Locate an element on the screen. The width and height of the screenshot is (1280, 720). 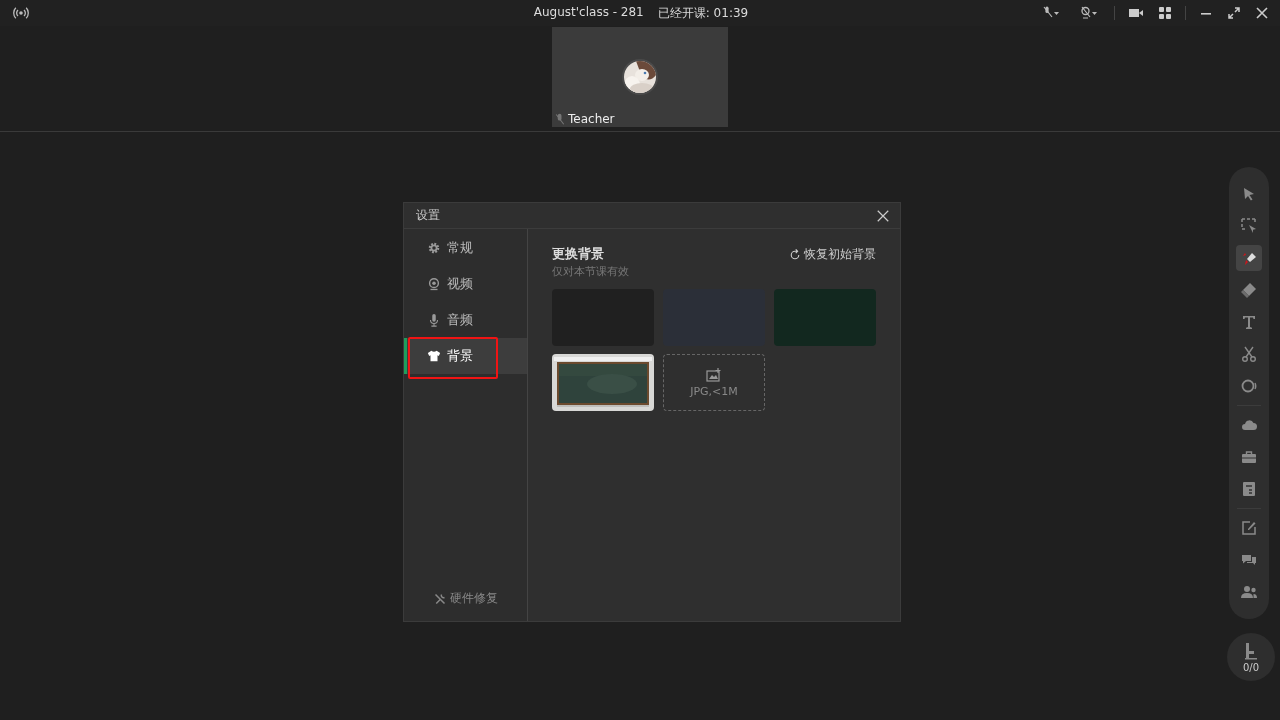
shirt-icon is located at coordinates (434, 356).